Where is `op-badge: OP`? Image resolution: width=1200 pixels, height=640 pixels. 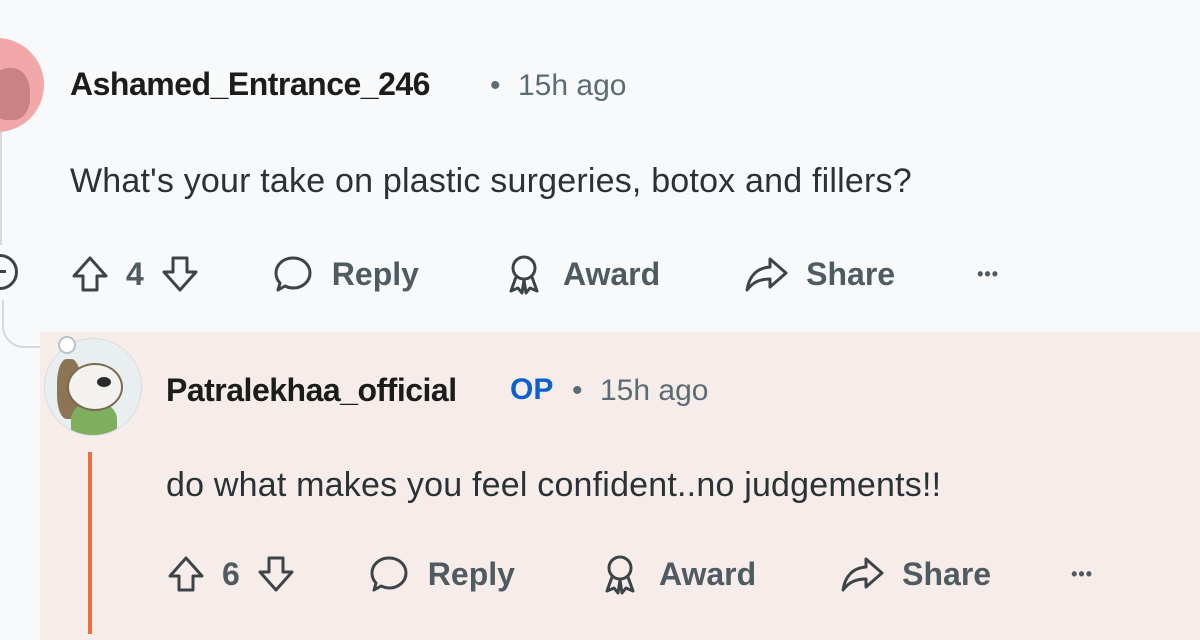
op-badge: OP is located at coordinates (532, 389).